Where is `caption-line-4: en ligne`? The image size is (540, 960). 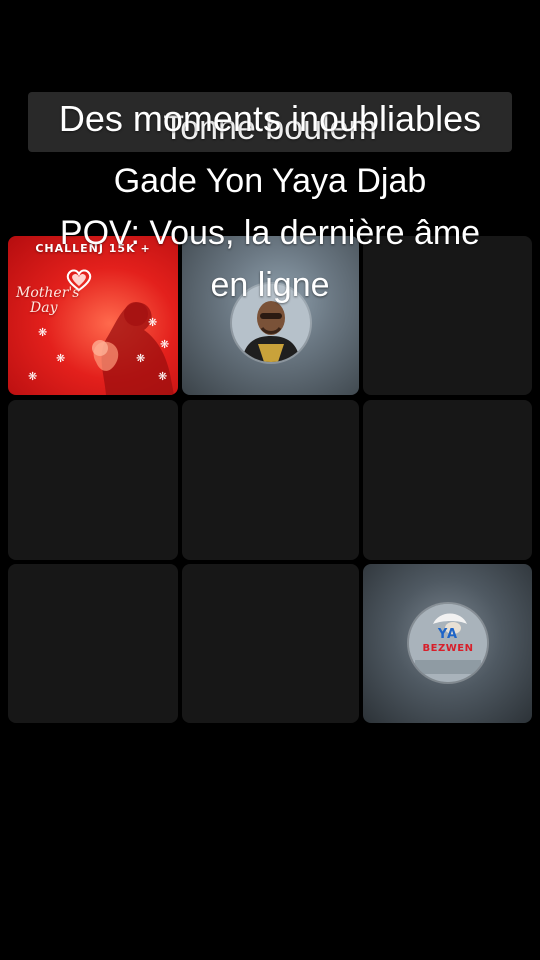 caption-line-4: en ligne is located at coordinates (270, 285).